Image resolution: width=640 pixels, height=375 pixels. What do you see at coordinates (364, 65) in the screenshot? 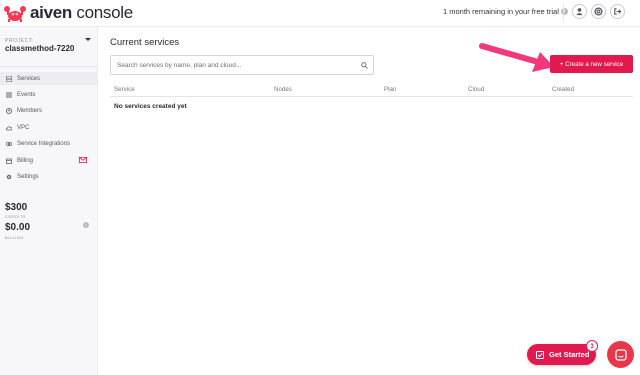
I see `search-icon` at bounding box center [364, 65].